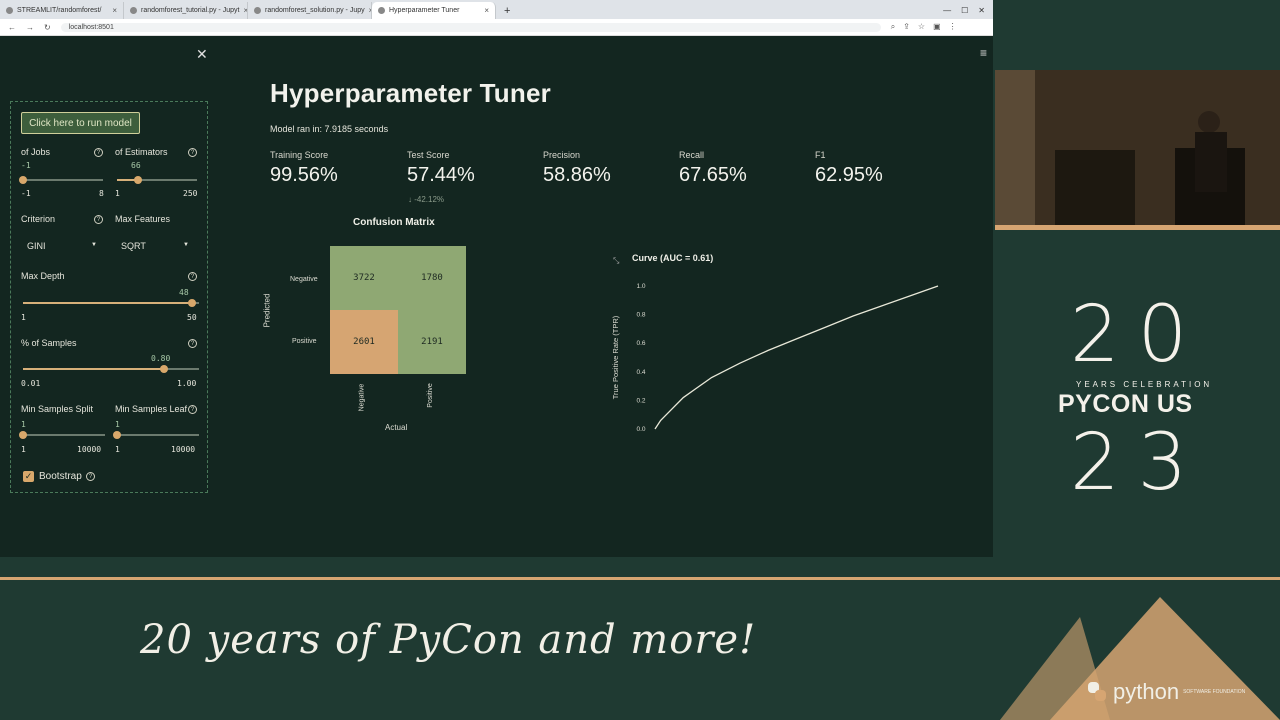  Describe the element at coordinates (364, 342) in the screenshot. I see `cm-cell-pos-neg: 2601` at that location.